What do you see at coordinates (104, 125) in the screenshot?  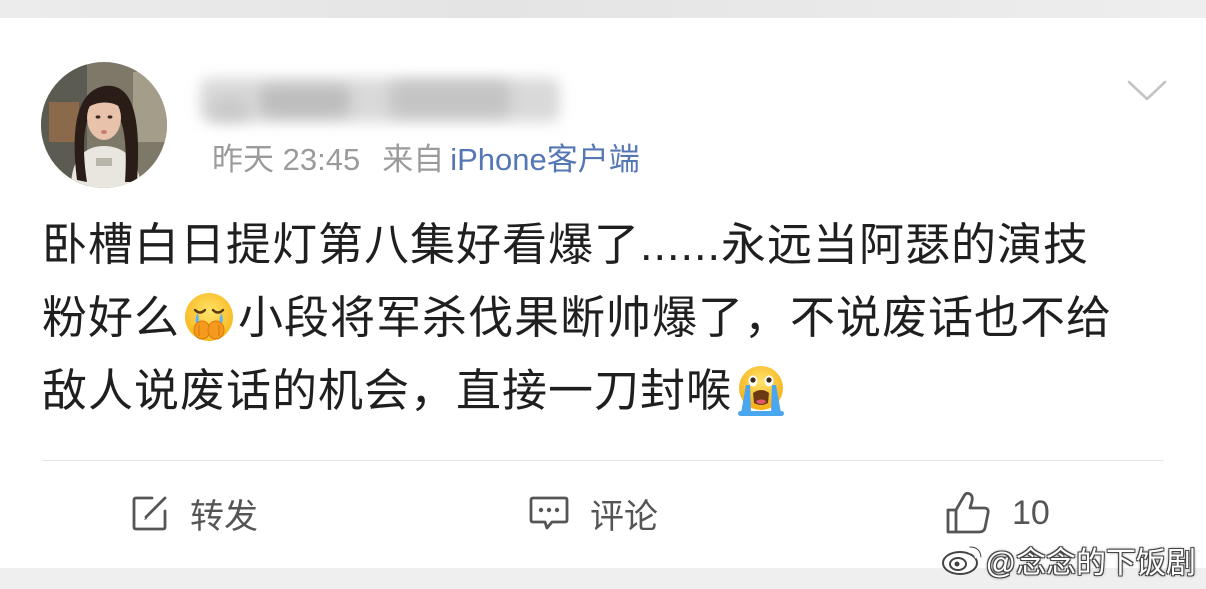 I see `avatar` at bounding box center [104, 125].